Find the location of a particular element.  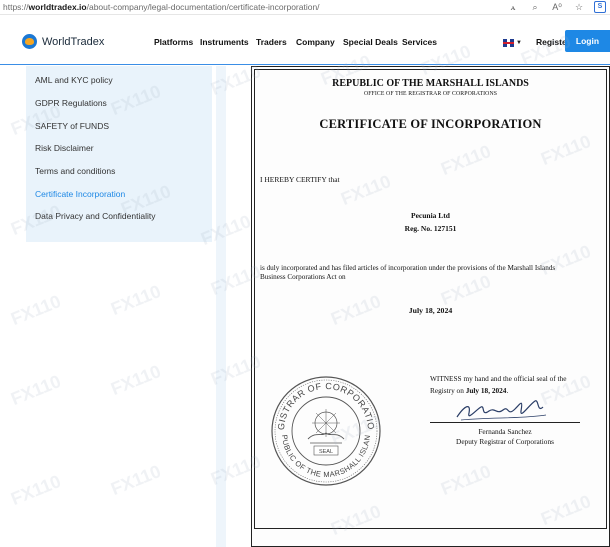

browser-tools: ꭺ ⌕ A⁰ ☆ S is located at coordinates (556, 7).